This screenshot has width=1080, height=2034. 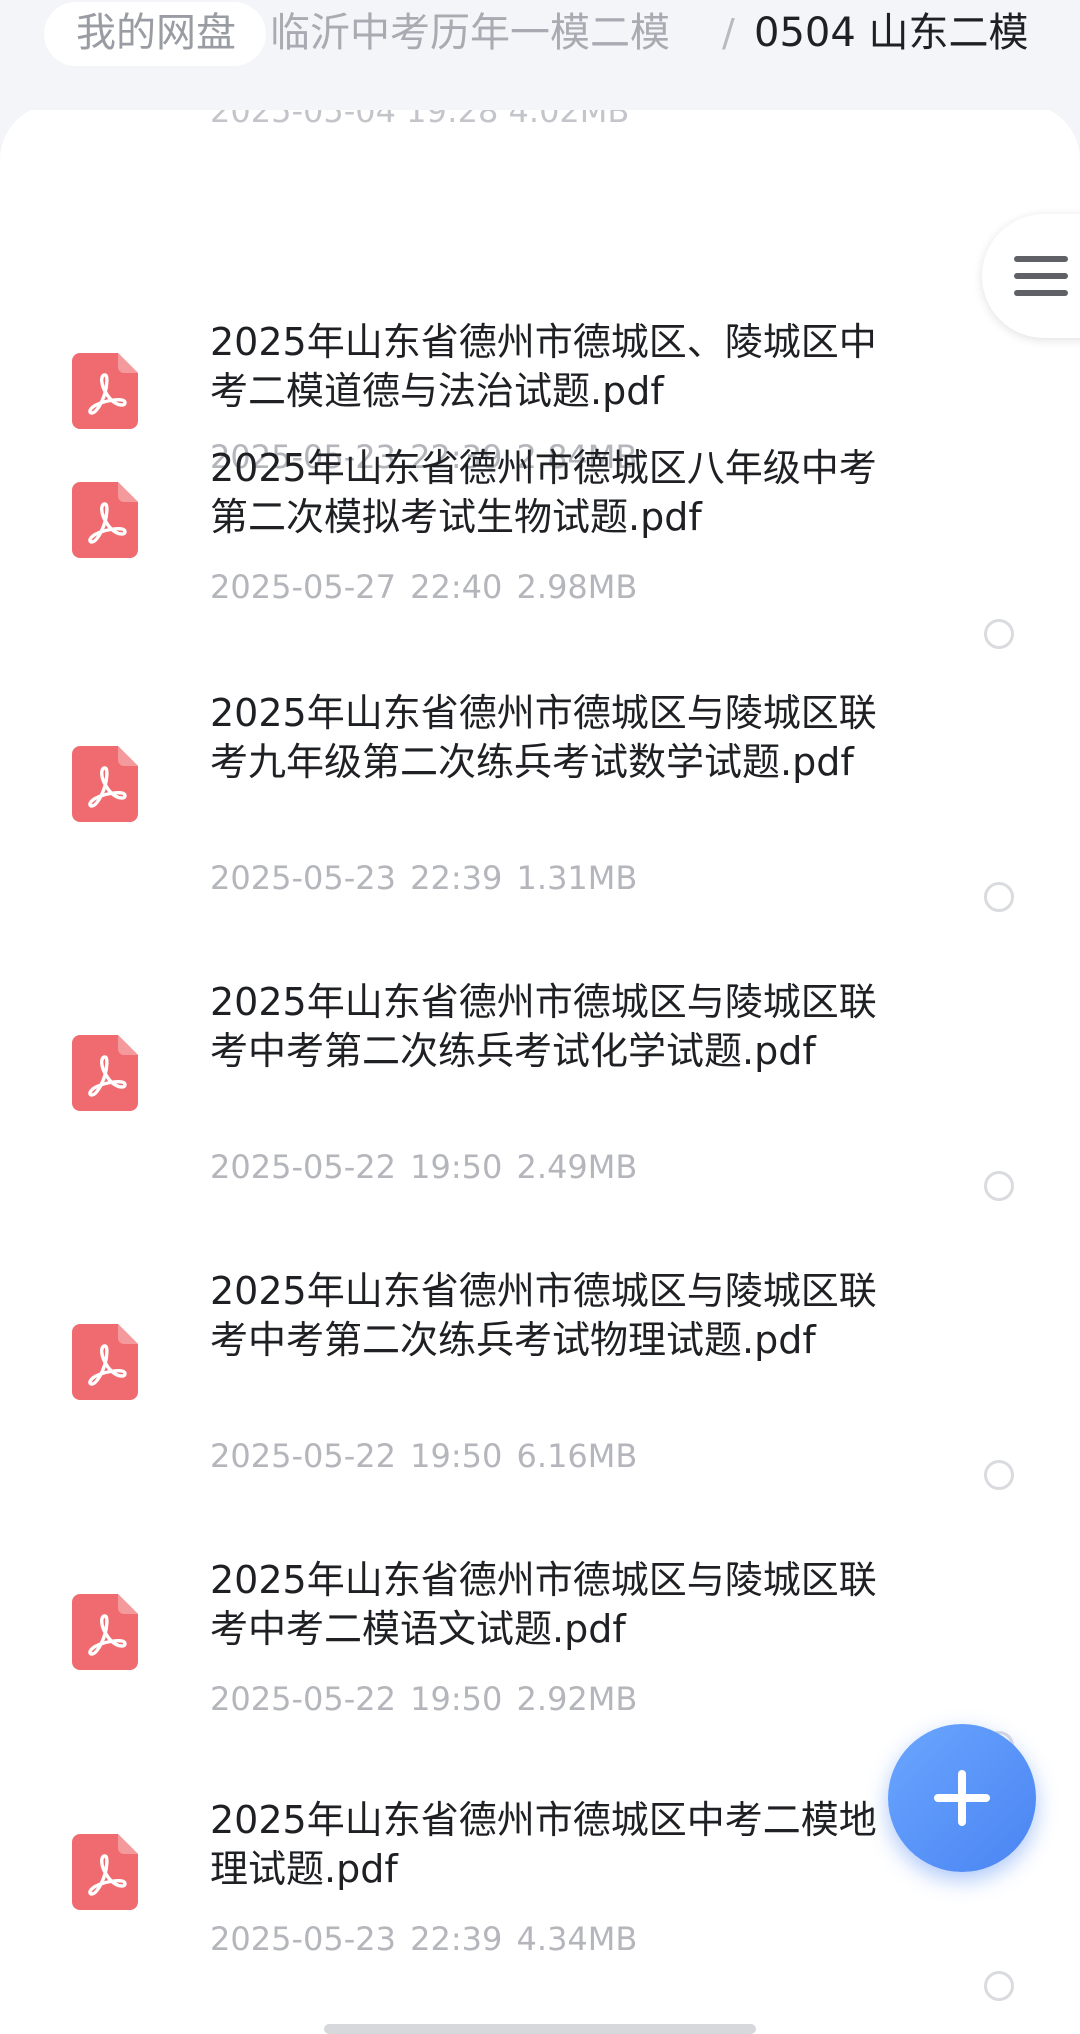 I want to click on breadcrumb-root: 我的网盘, so click(x=156, y=33).